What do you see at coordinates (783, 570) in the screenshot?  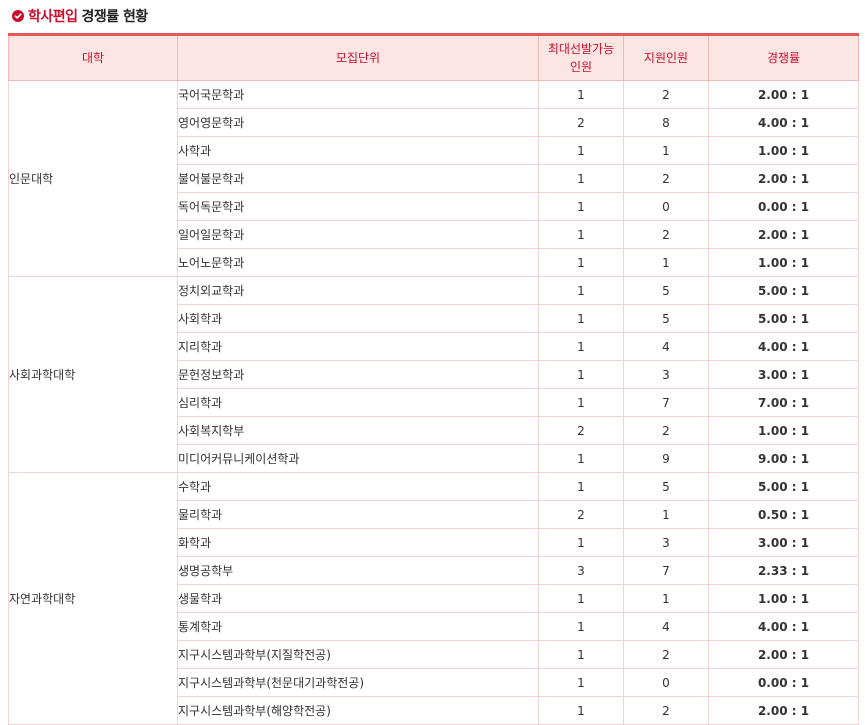 I see `ratio-cell: 2.33 : 1` at bounding box center [783, 570].